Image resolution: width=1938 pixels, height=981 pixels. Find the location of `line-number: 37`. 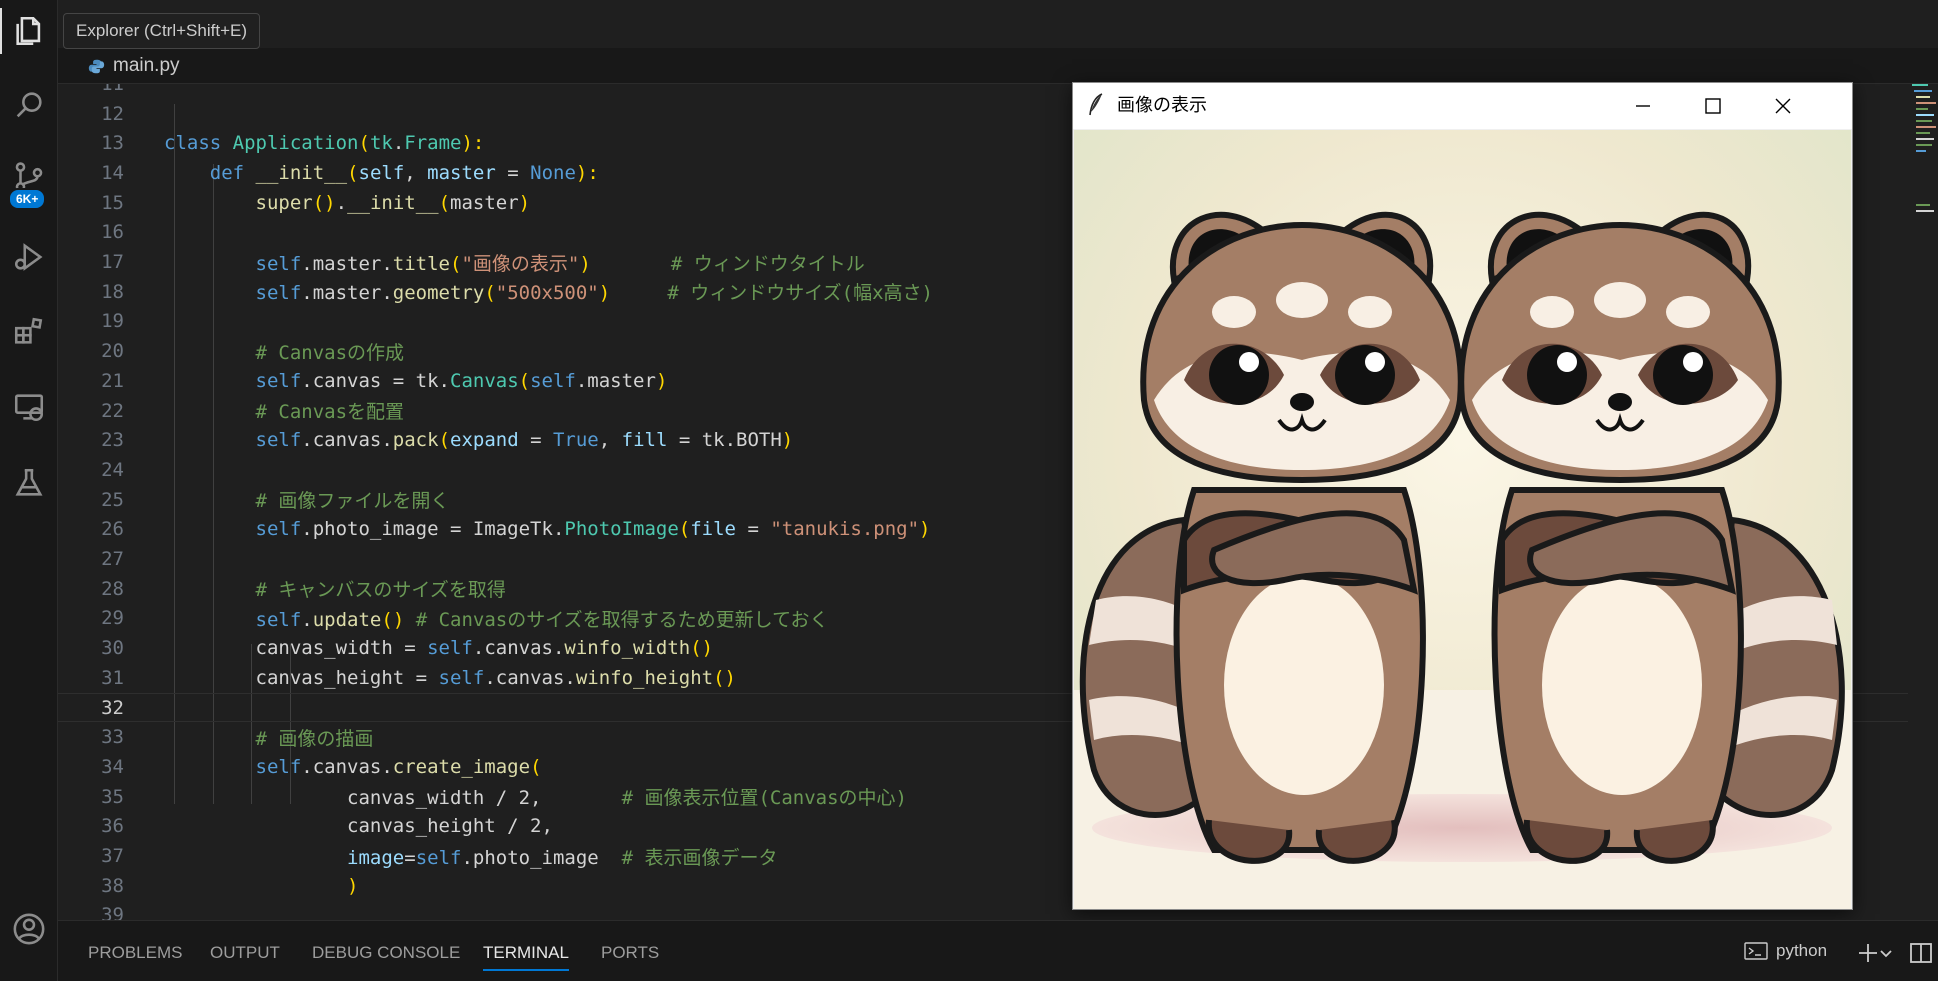

line-number: 37 is located at coordinates (112, 856).